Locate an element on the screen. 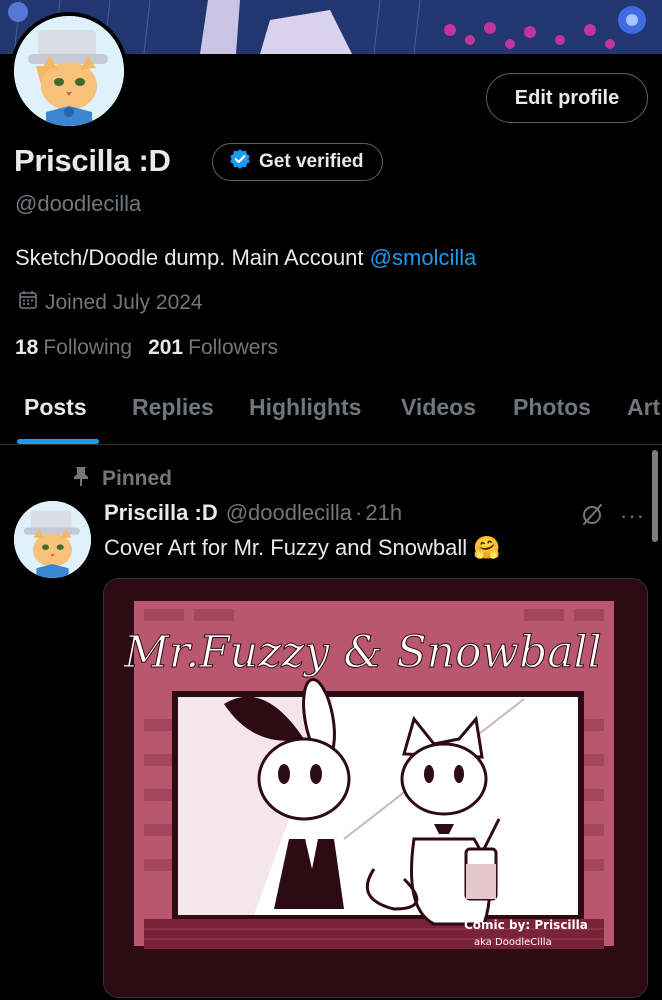  profile-handle: @doodlecilla is located at coordinates (78, 203).